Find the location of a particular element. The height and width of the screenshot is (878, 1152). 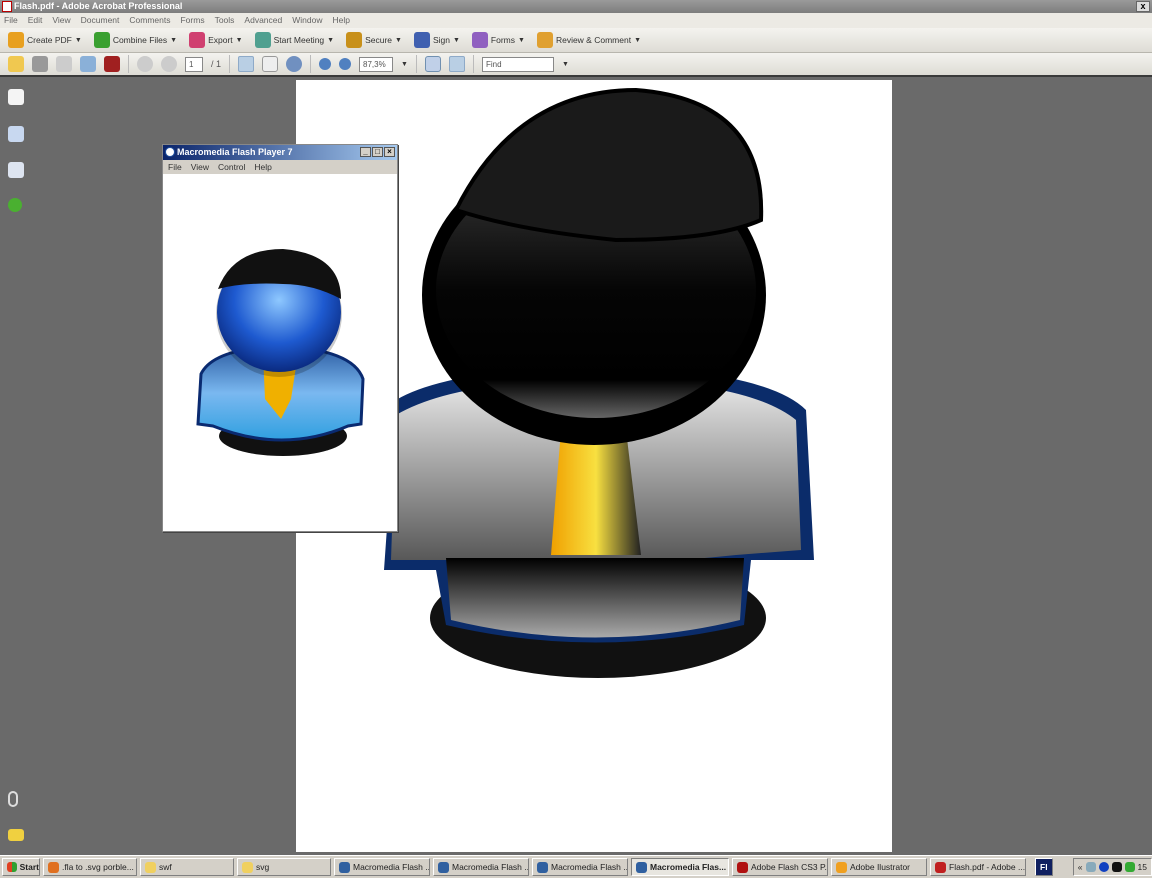

window-title: Flash.pdf - Adobe Acrobat Professional is located at coordinates (98, 6).